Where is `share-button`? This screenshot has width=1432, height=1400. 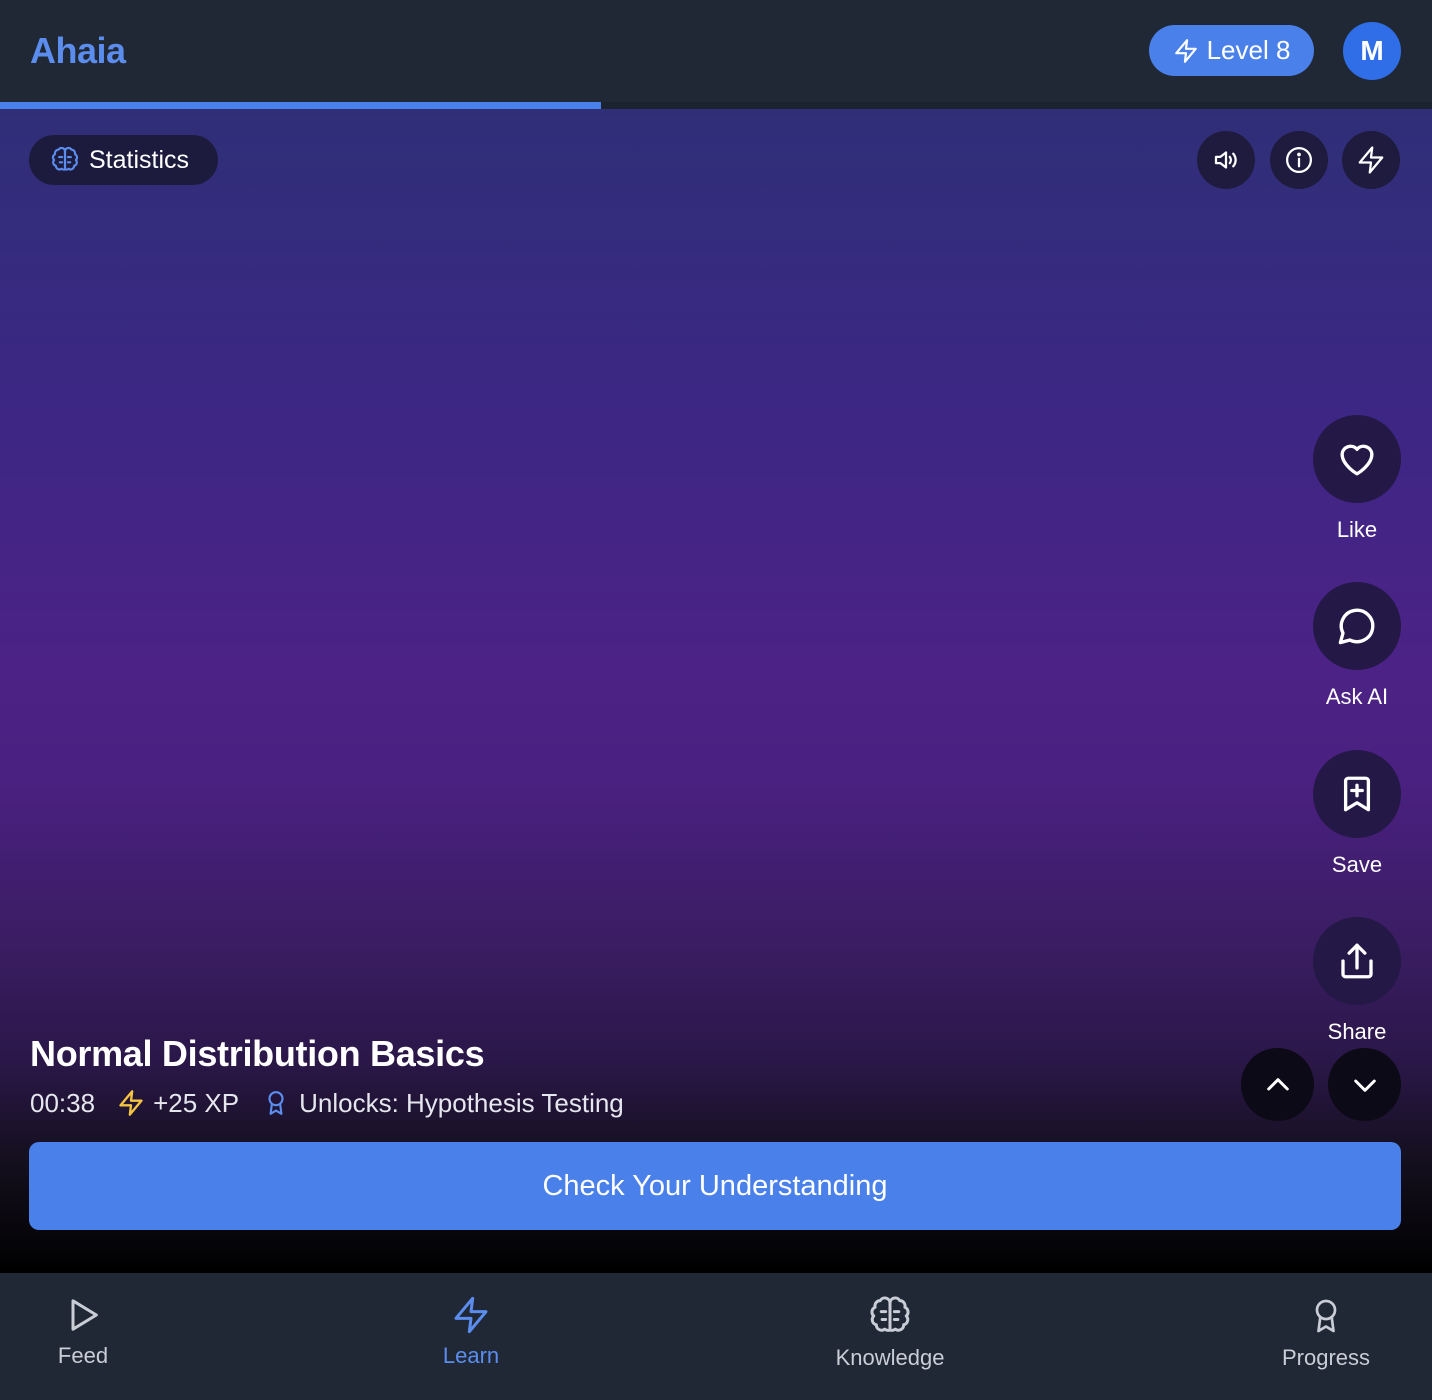
share-button is located at coordinates (1357, 961).